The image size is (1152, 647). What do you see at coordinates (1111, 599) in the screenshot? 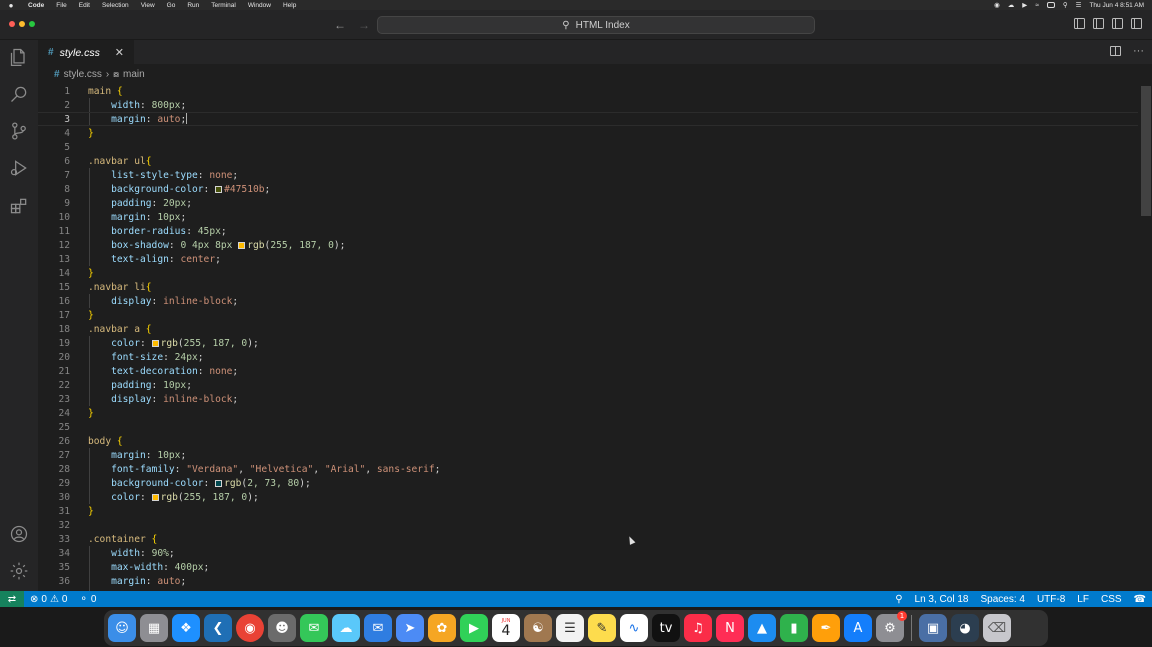
I see `language-mode: CSS` at bounding box center [1111, 599].